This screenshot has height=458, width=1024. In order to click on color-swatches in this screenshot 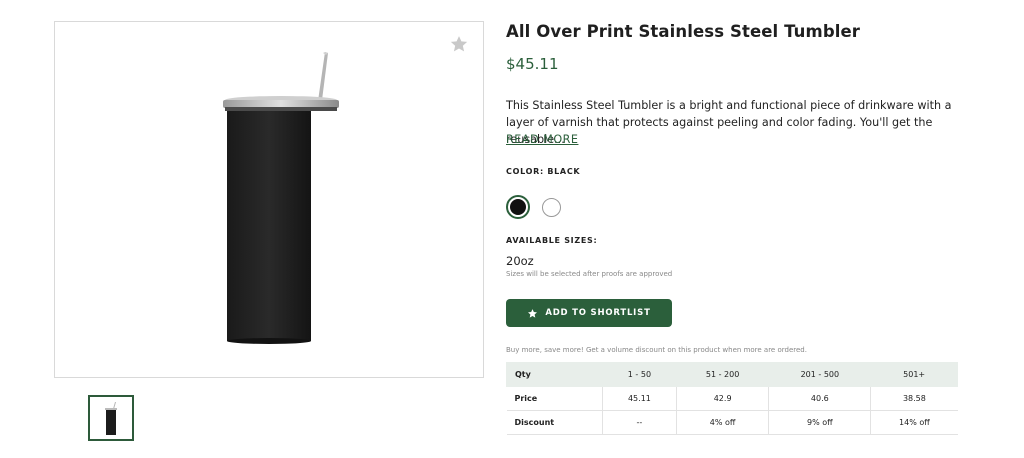, I will do `click(546, 208)`.